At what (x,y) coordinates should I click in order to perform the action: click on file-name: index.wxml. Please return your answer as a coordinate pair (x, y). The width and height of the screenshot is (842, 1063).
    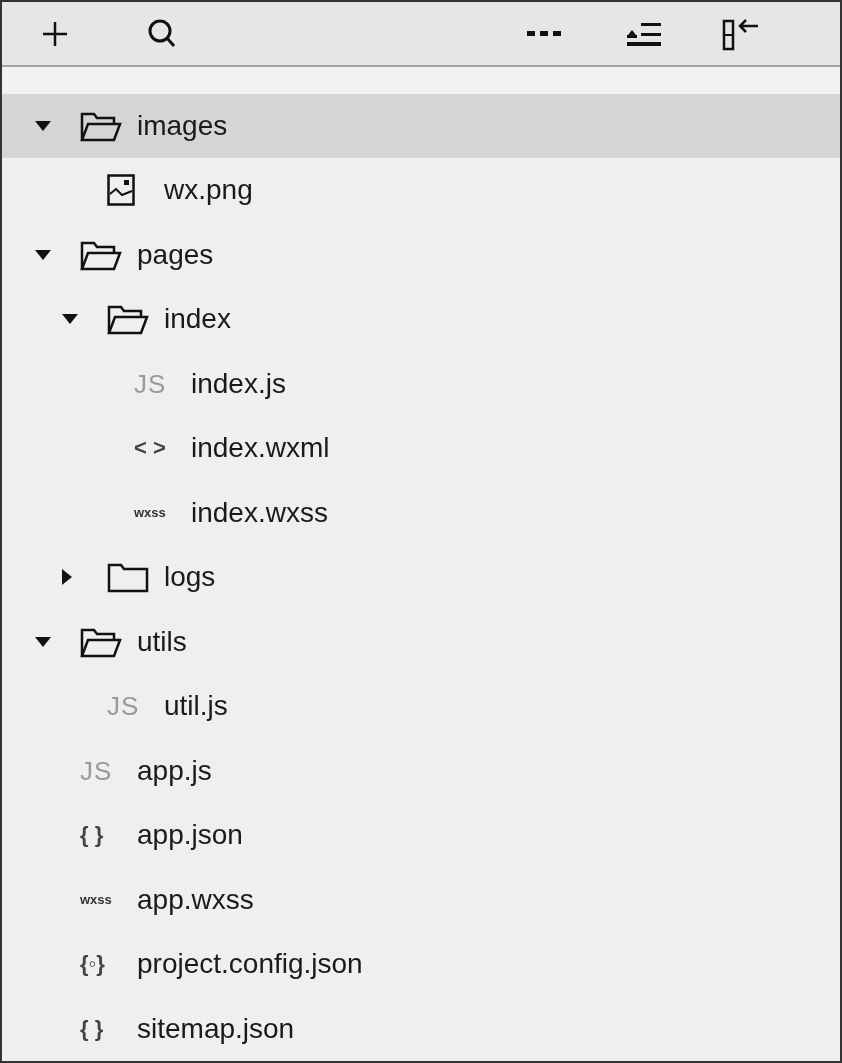
    Looking at the image, I should click on (260, 448).